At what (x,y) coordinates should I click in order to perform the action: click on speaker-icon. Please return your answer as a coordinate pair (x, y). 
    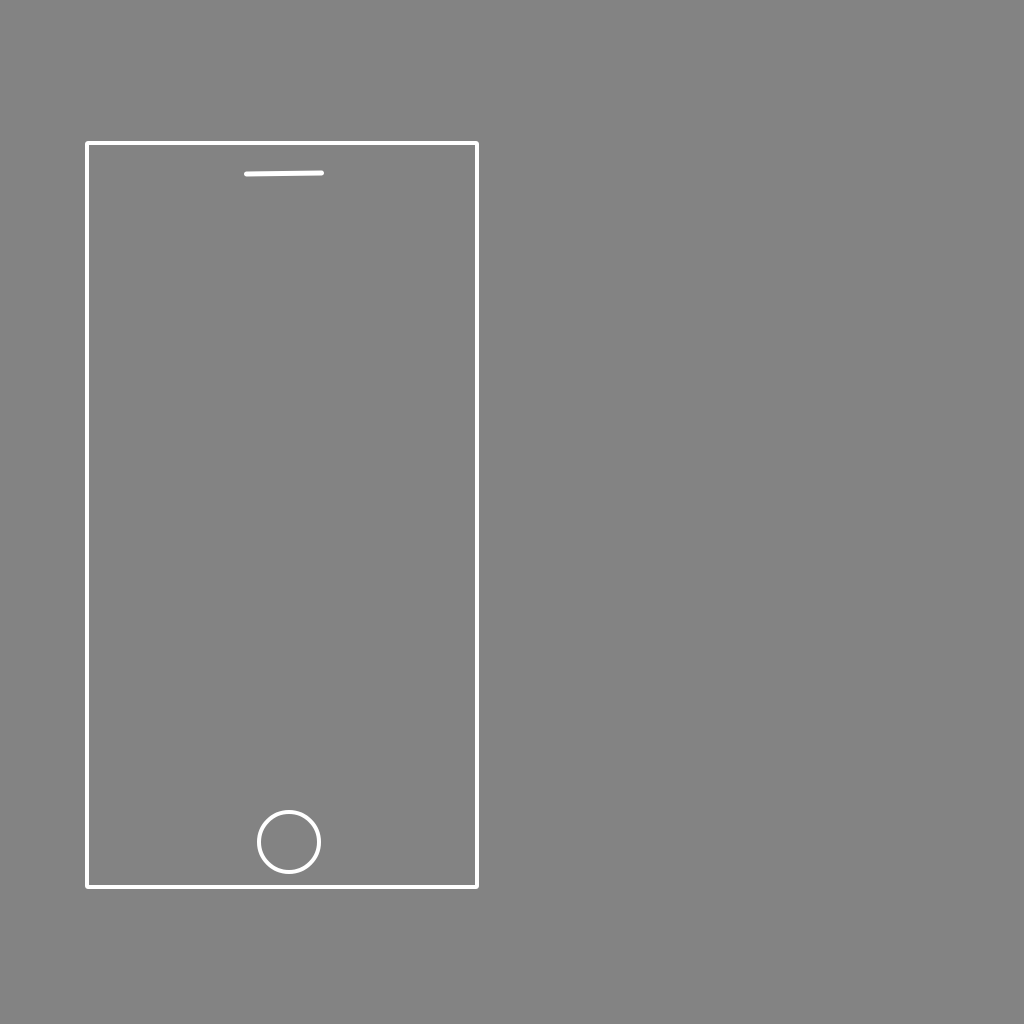
    Looking at the image, I should click on (284, 173).